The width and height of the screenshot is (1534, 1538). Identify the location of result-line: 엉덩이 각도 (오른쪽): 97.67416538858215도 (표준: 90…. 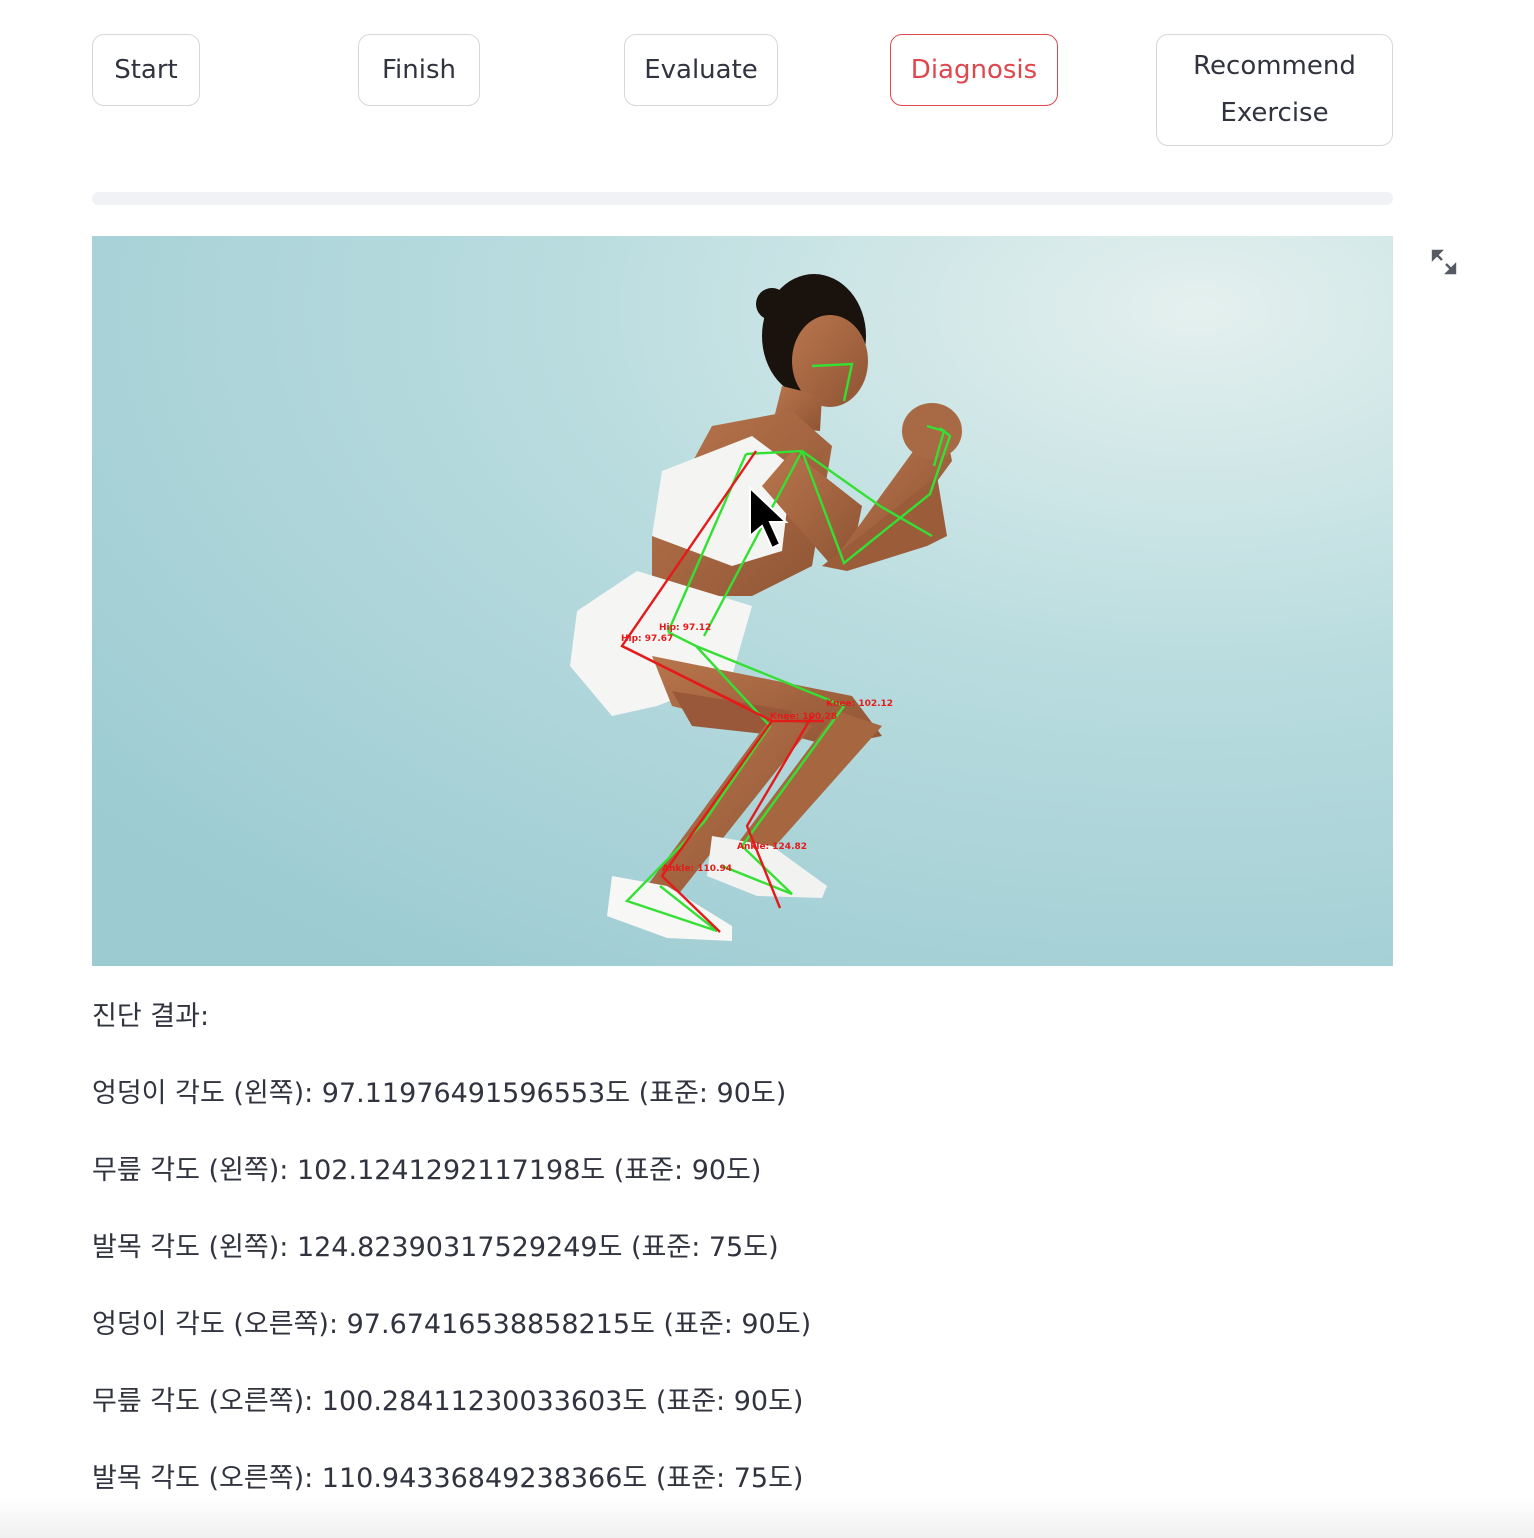
(452, 1324).